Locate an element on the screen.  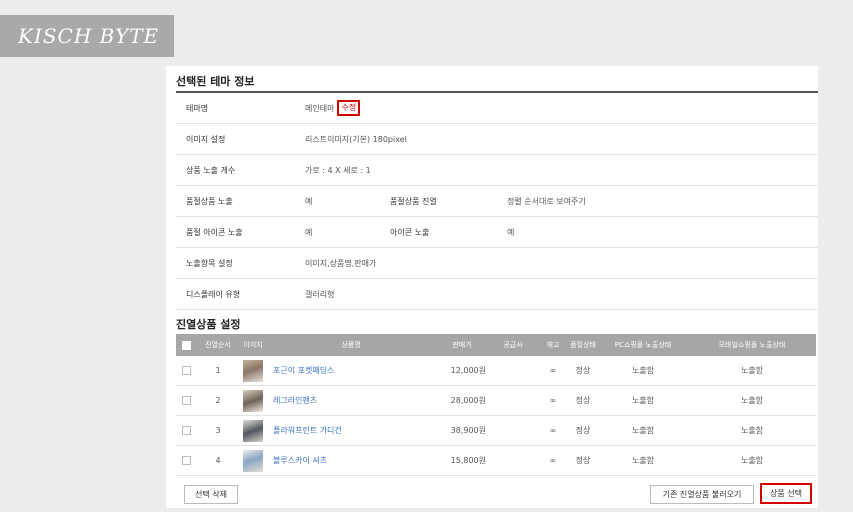
theme-name-value-cell: 메인테마 수정 is located at coordinates (333, 108).